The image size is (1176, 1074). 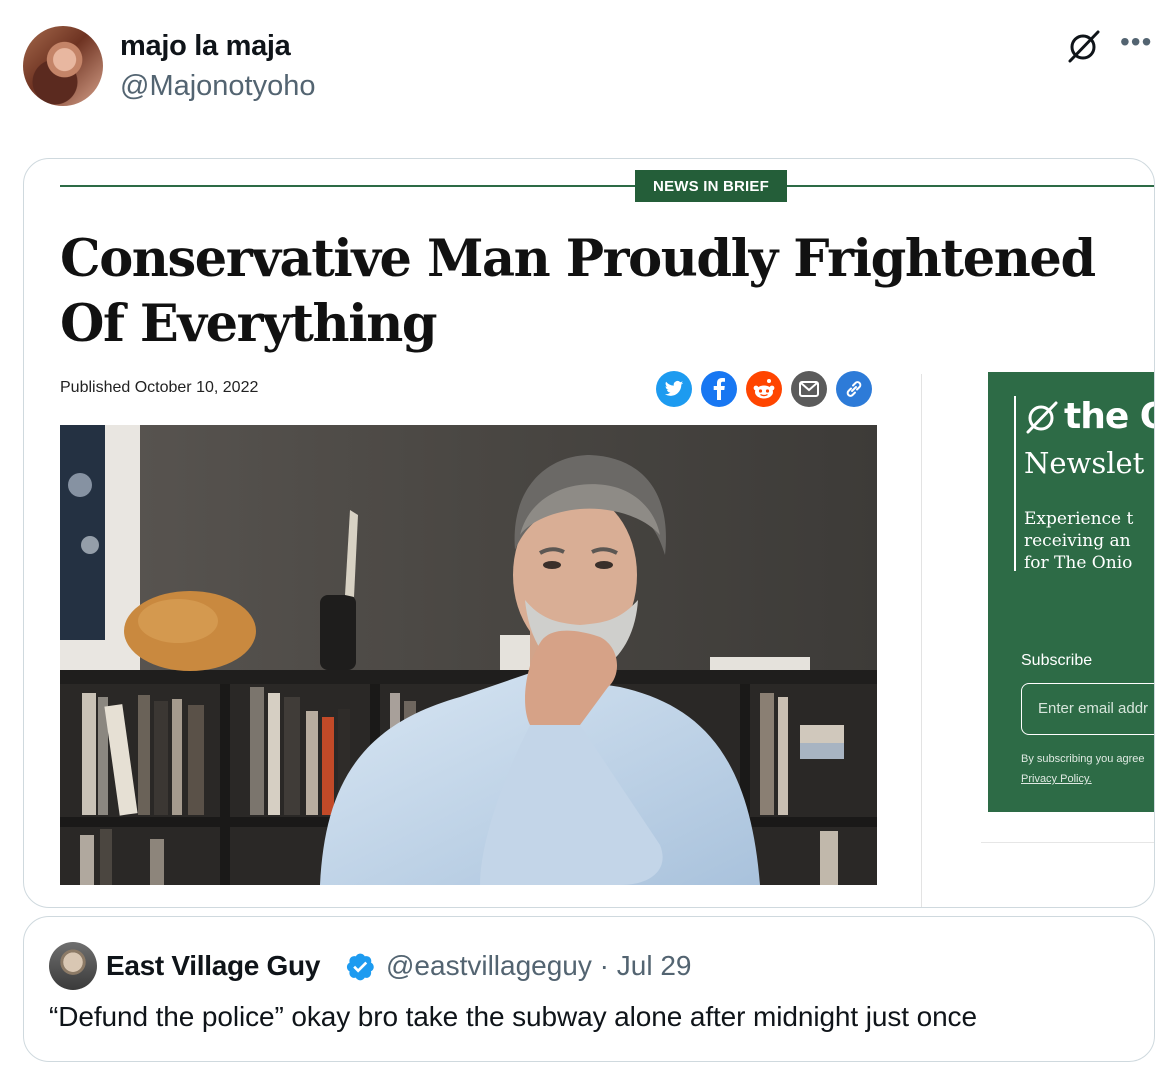 I want to click on onion-logo: the O, so click(x=1089, y=416).